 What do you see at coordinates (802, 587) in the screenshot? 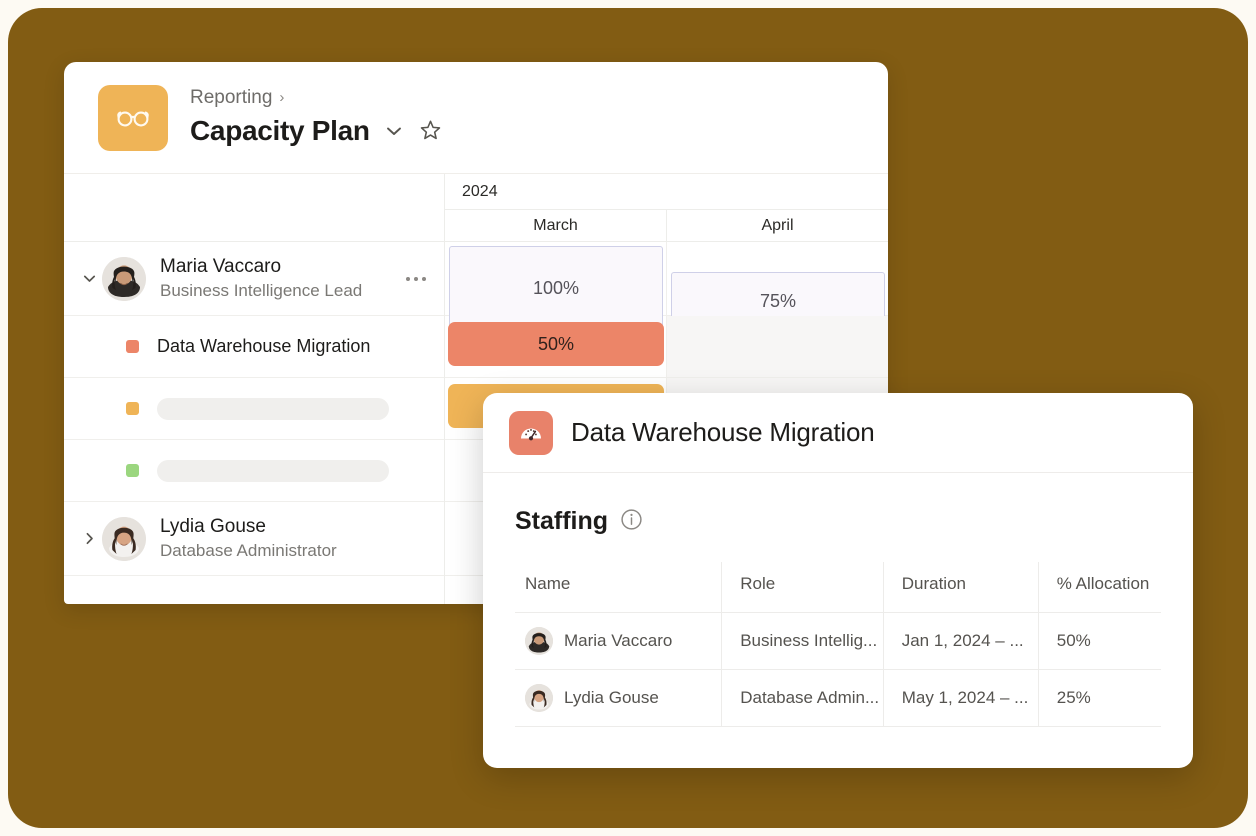
I see `column-header-role: Role` at bounding box center [802, 587].